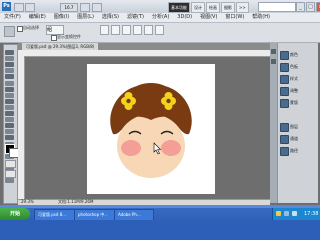 This screenshot has height=240, width=320. I want to click on panels-dock: 颜色色板样式调整蒙版图层通道路径, so click(297, 123).